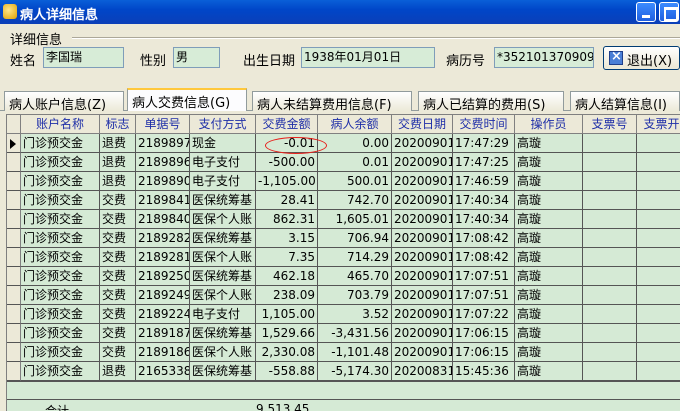 This screenshot has width=680, height=411. What do you see at coordinates (287, 181) in the screenshot?
I see `table-cell: -1,105.00` at bounding box center [287, 181].